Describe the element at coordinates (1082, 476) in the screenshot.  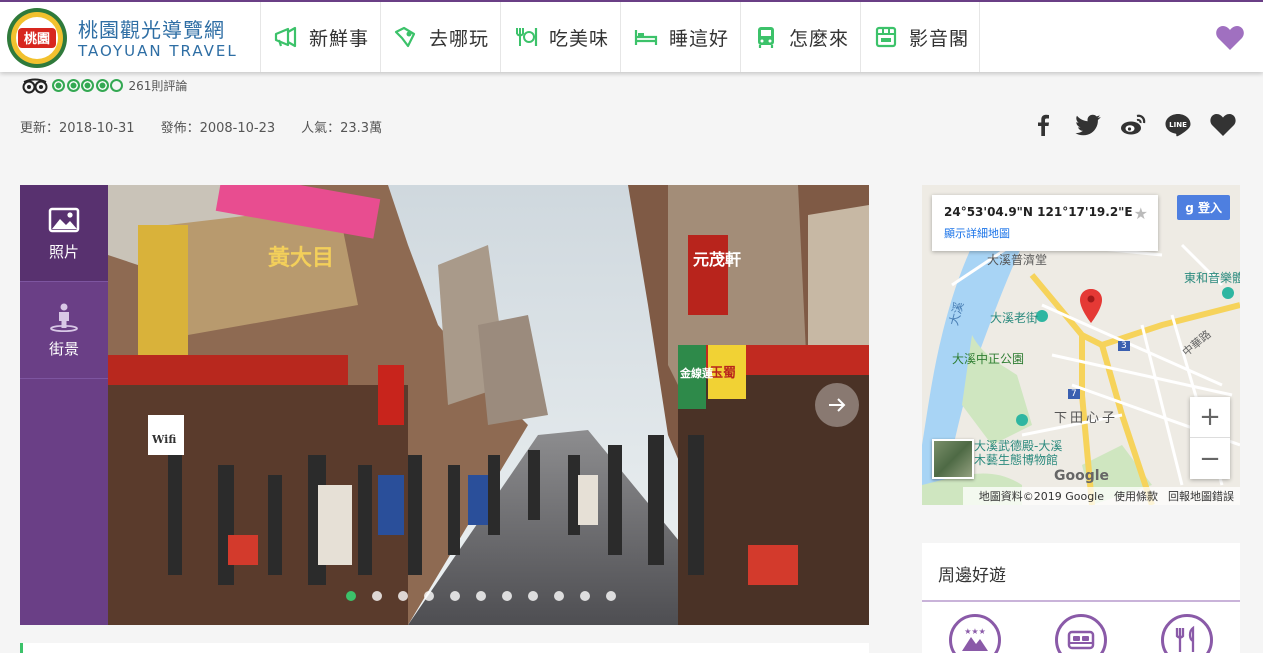
I see `google-logo: Google` at that location.